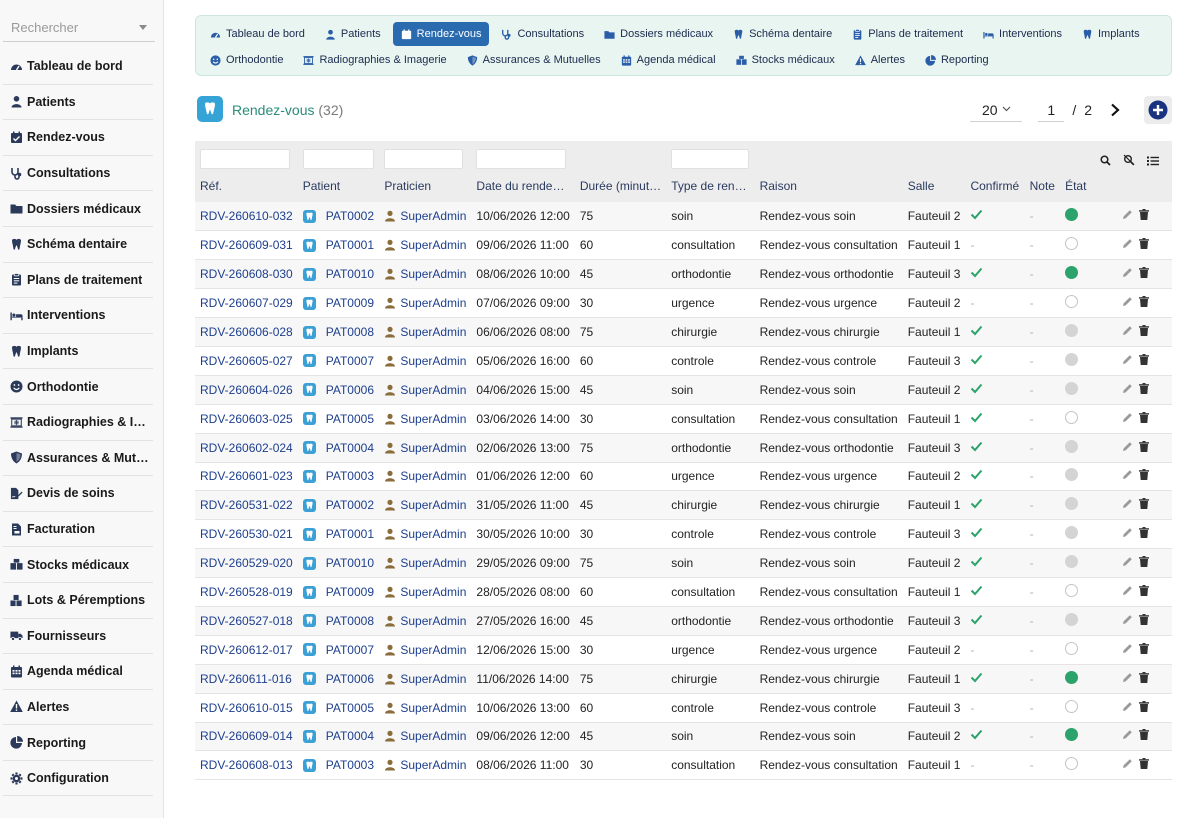 Image resolution: width=1200 pixels, height=818 pixels. What do you see at coordinates (542, 34) in the screenshot?
I see `tab-consultations: Consultations` at bounding box center [542, 34].